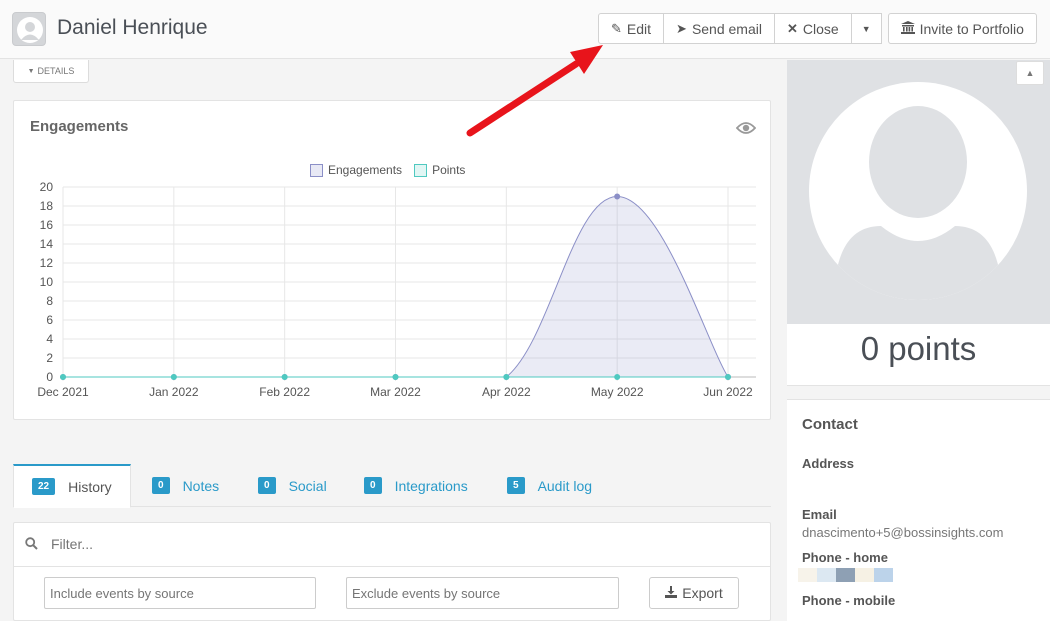 This screenshot has width=1050, height=621. Describe the element at coordinates (47, 282) in the screenshot. I see `y-tick-label: 10` at that location.